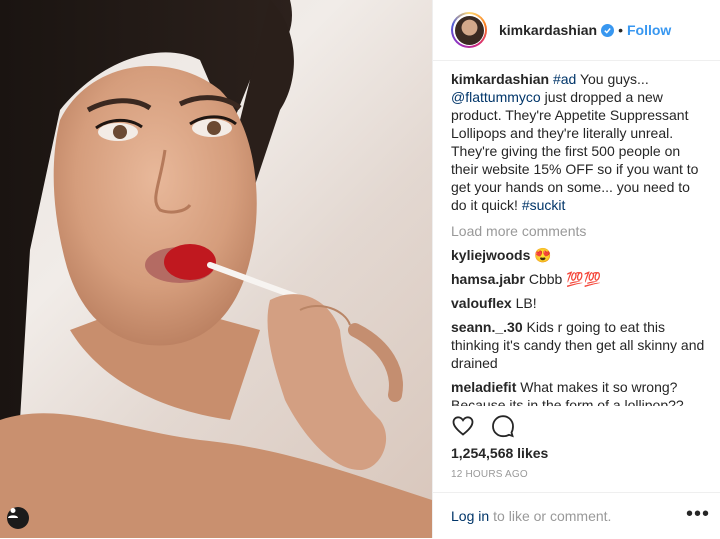  I want to click on comment-username: meladiefit, so click(483, 387).